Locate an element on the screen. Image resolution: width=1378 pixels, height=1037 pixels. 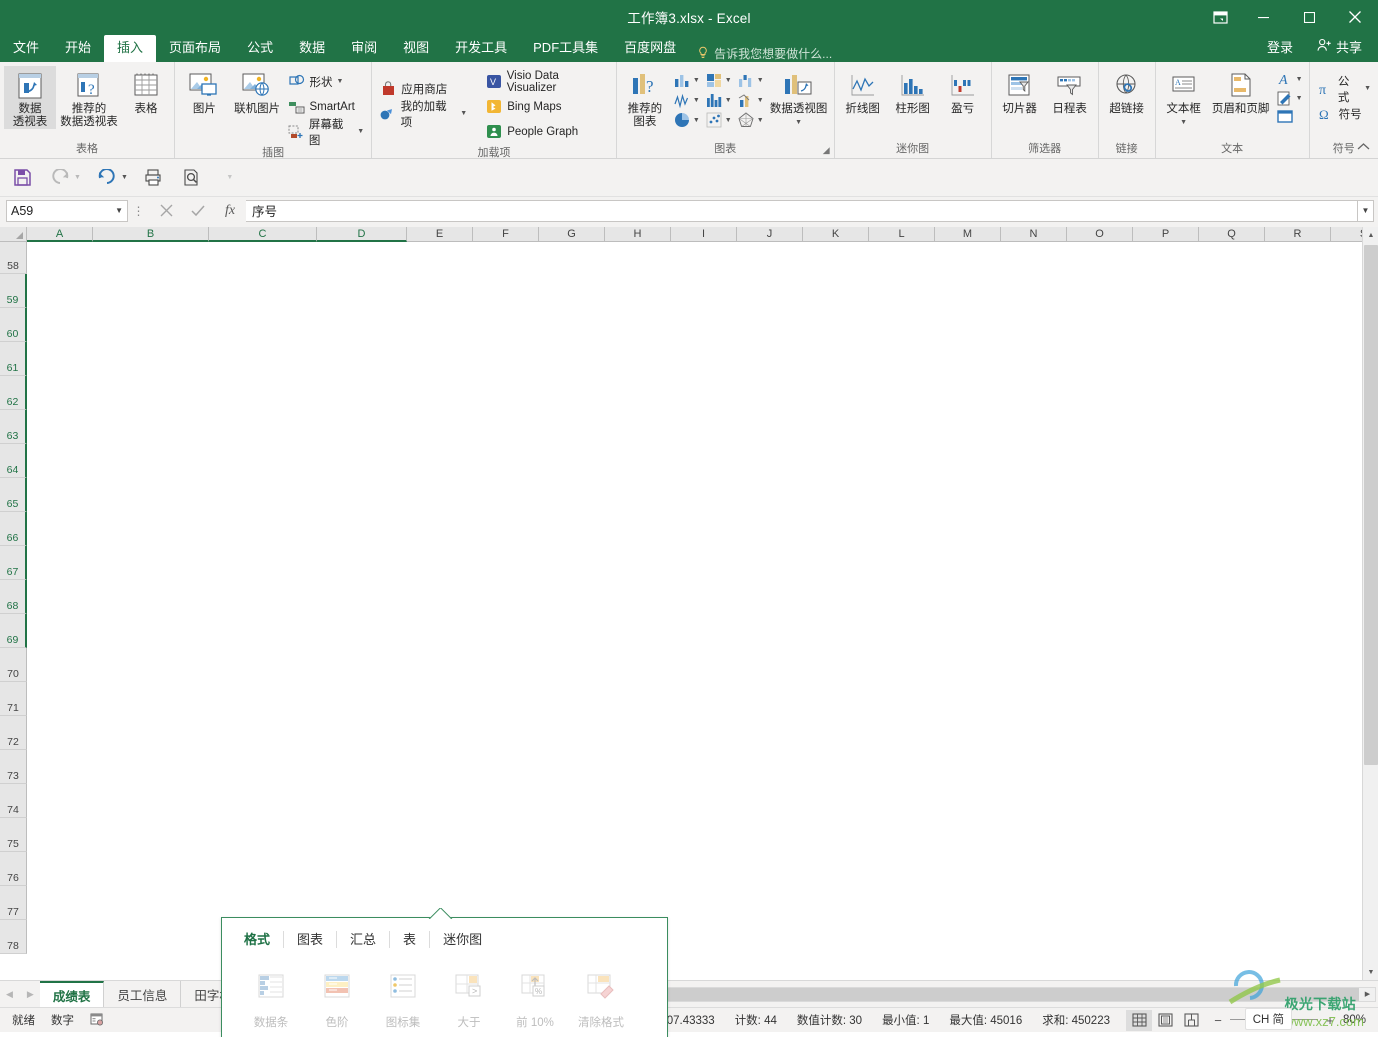
row-header-68: 68 is located at coordinates (13, 597).